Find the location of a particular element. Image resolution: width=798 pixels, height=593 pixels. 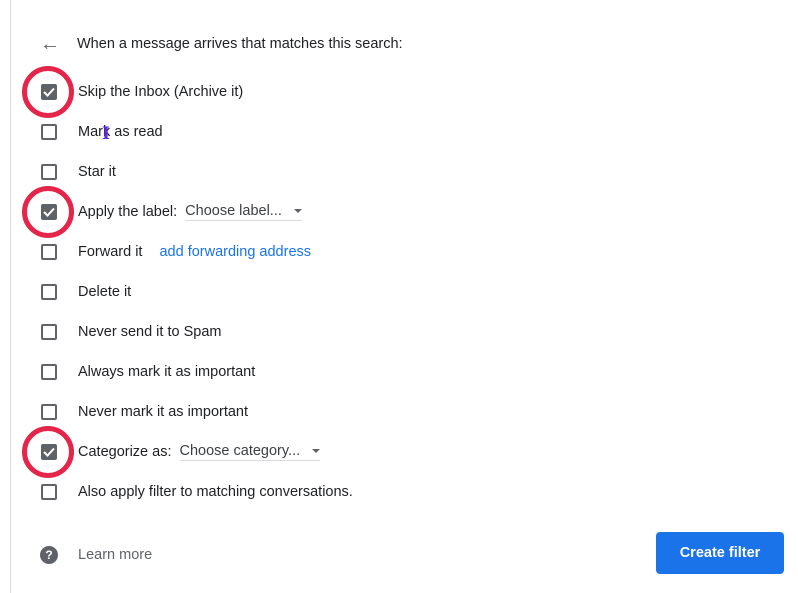

learn-more-link: Learn more is located at coordinates (115, 555).